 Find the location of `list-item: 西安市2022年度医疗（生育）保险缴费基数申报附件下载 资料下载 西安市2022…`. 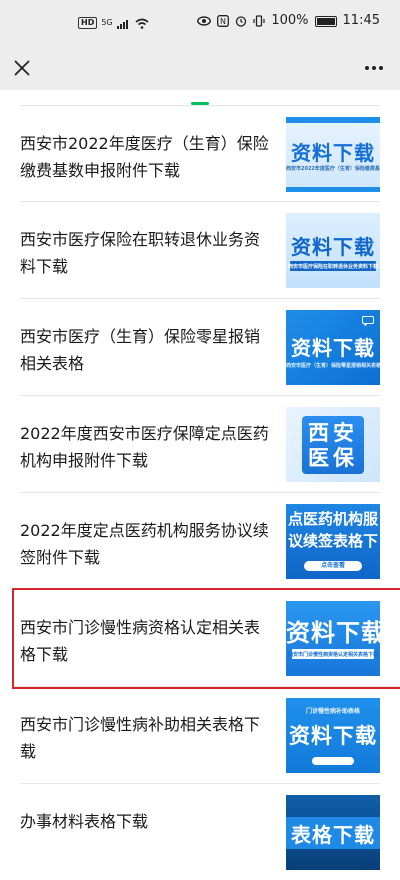

list-item: 西安市2022年度医疗（生育）保险缴费基数申报附件下载 资料下载 西安市2022… is located at coordinates (200, 153).